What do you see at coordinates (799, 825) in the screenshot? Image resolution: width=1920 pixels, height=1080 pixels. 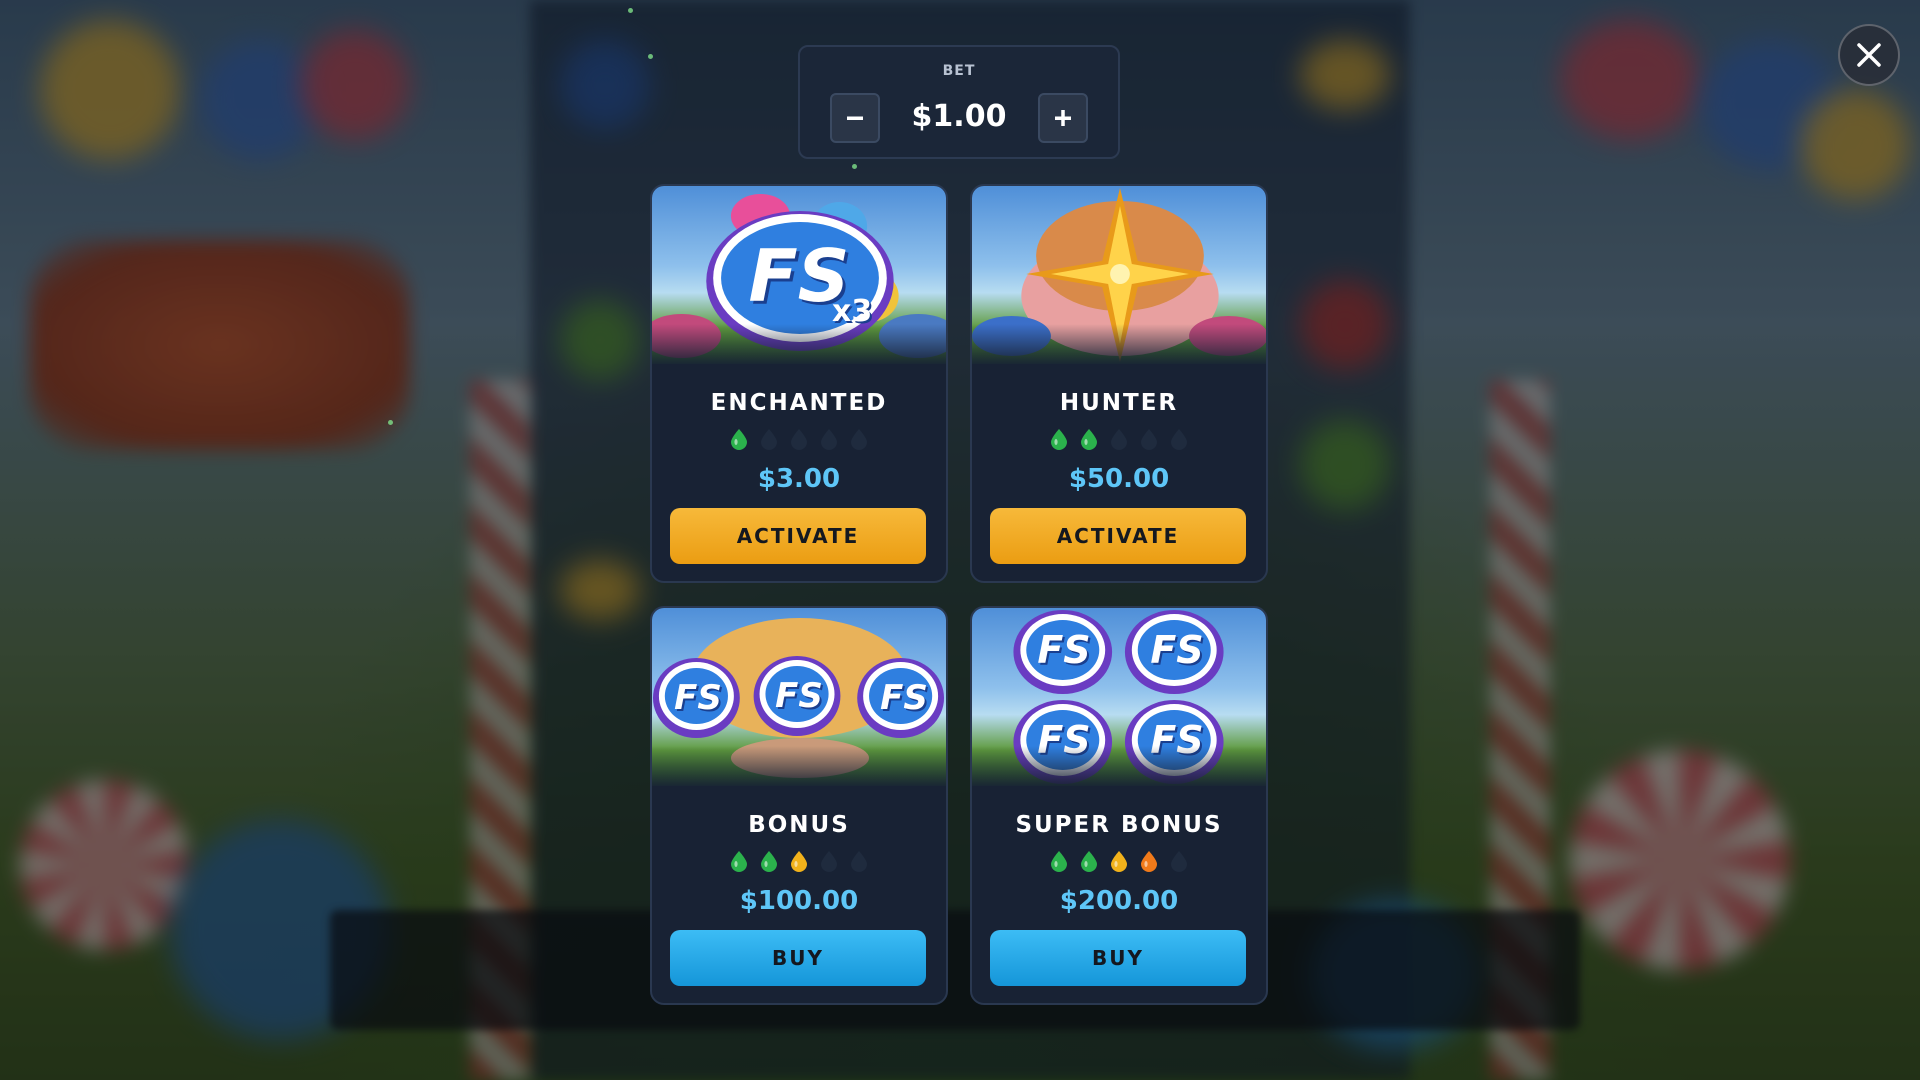 I see `card-title: BONUS` at bounding box center [799, 825].